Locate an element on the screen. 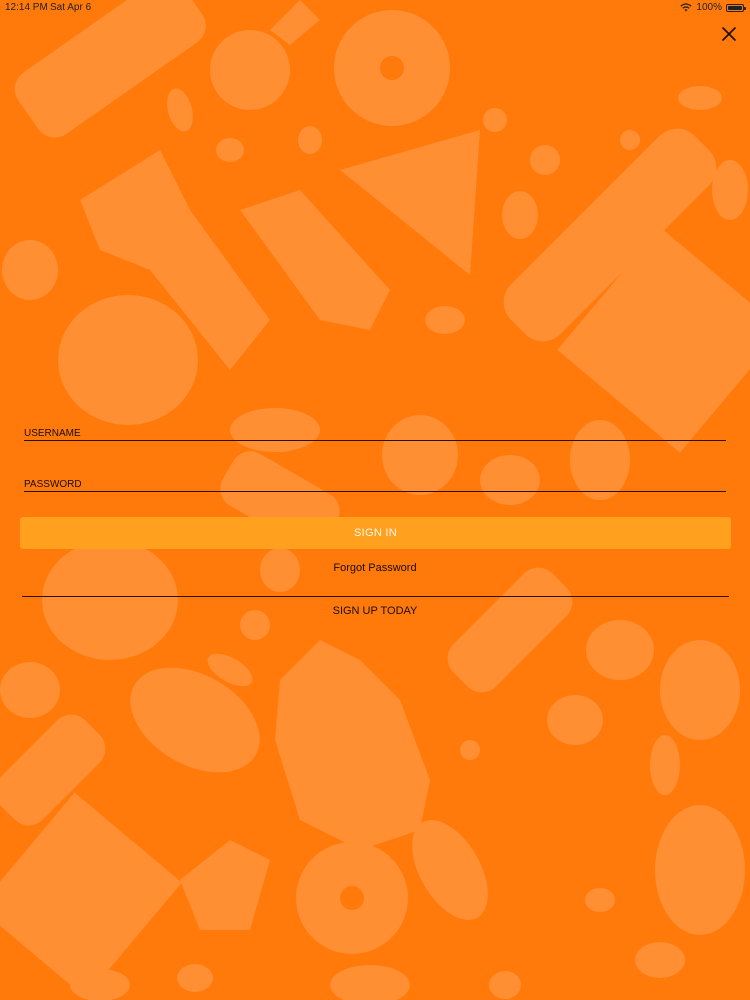 Image resolution: width=750 pixels, height=1000 pixels. status-right-group: 100% is located at coordinates (713, 7).